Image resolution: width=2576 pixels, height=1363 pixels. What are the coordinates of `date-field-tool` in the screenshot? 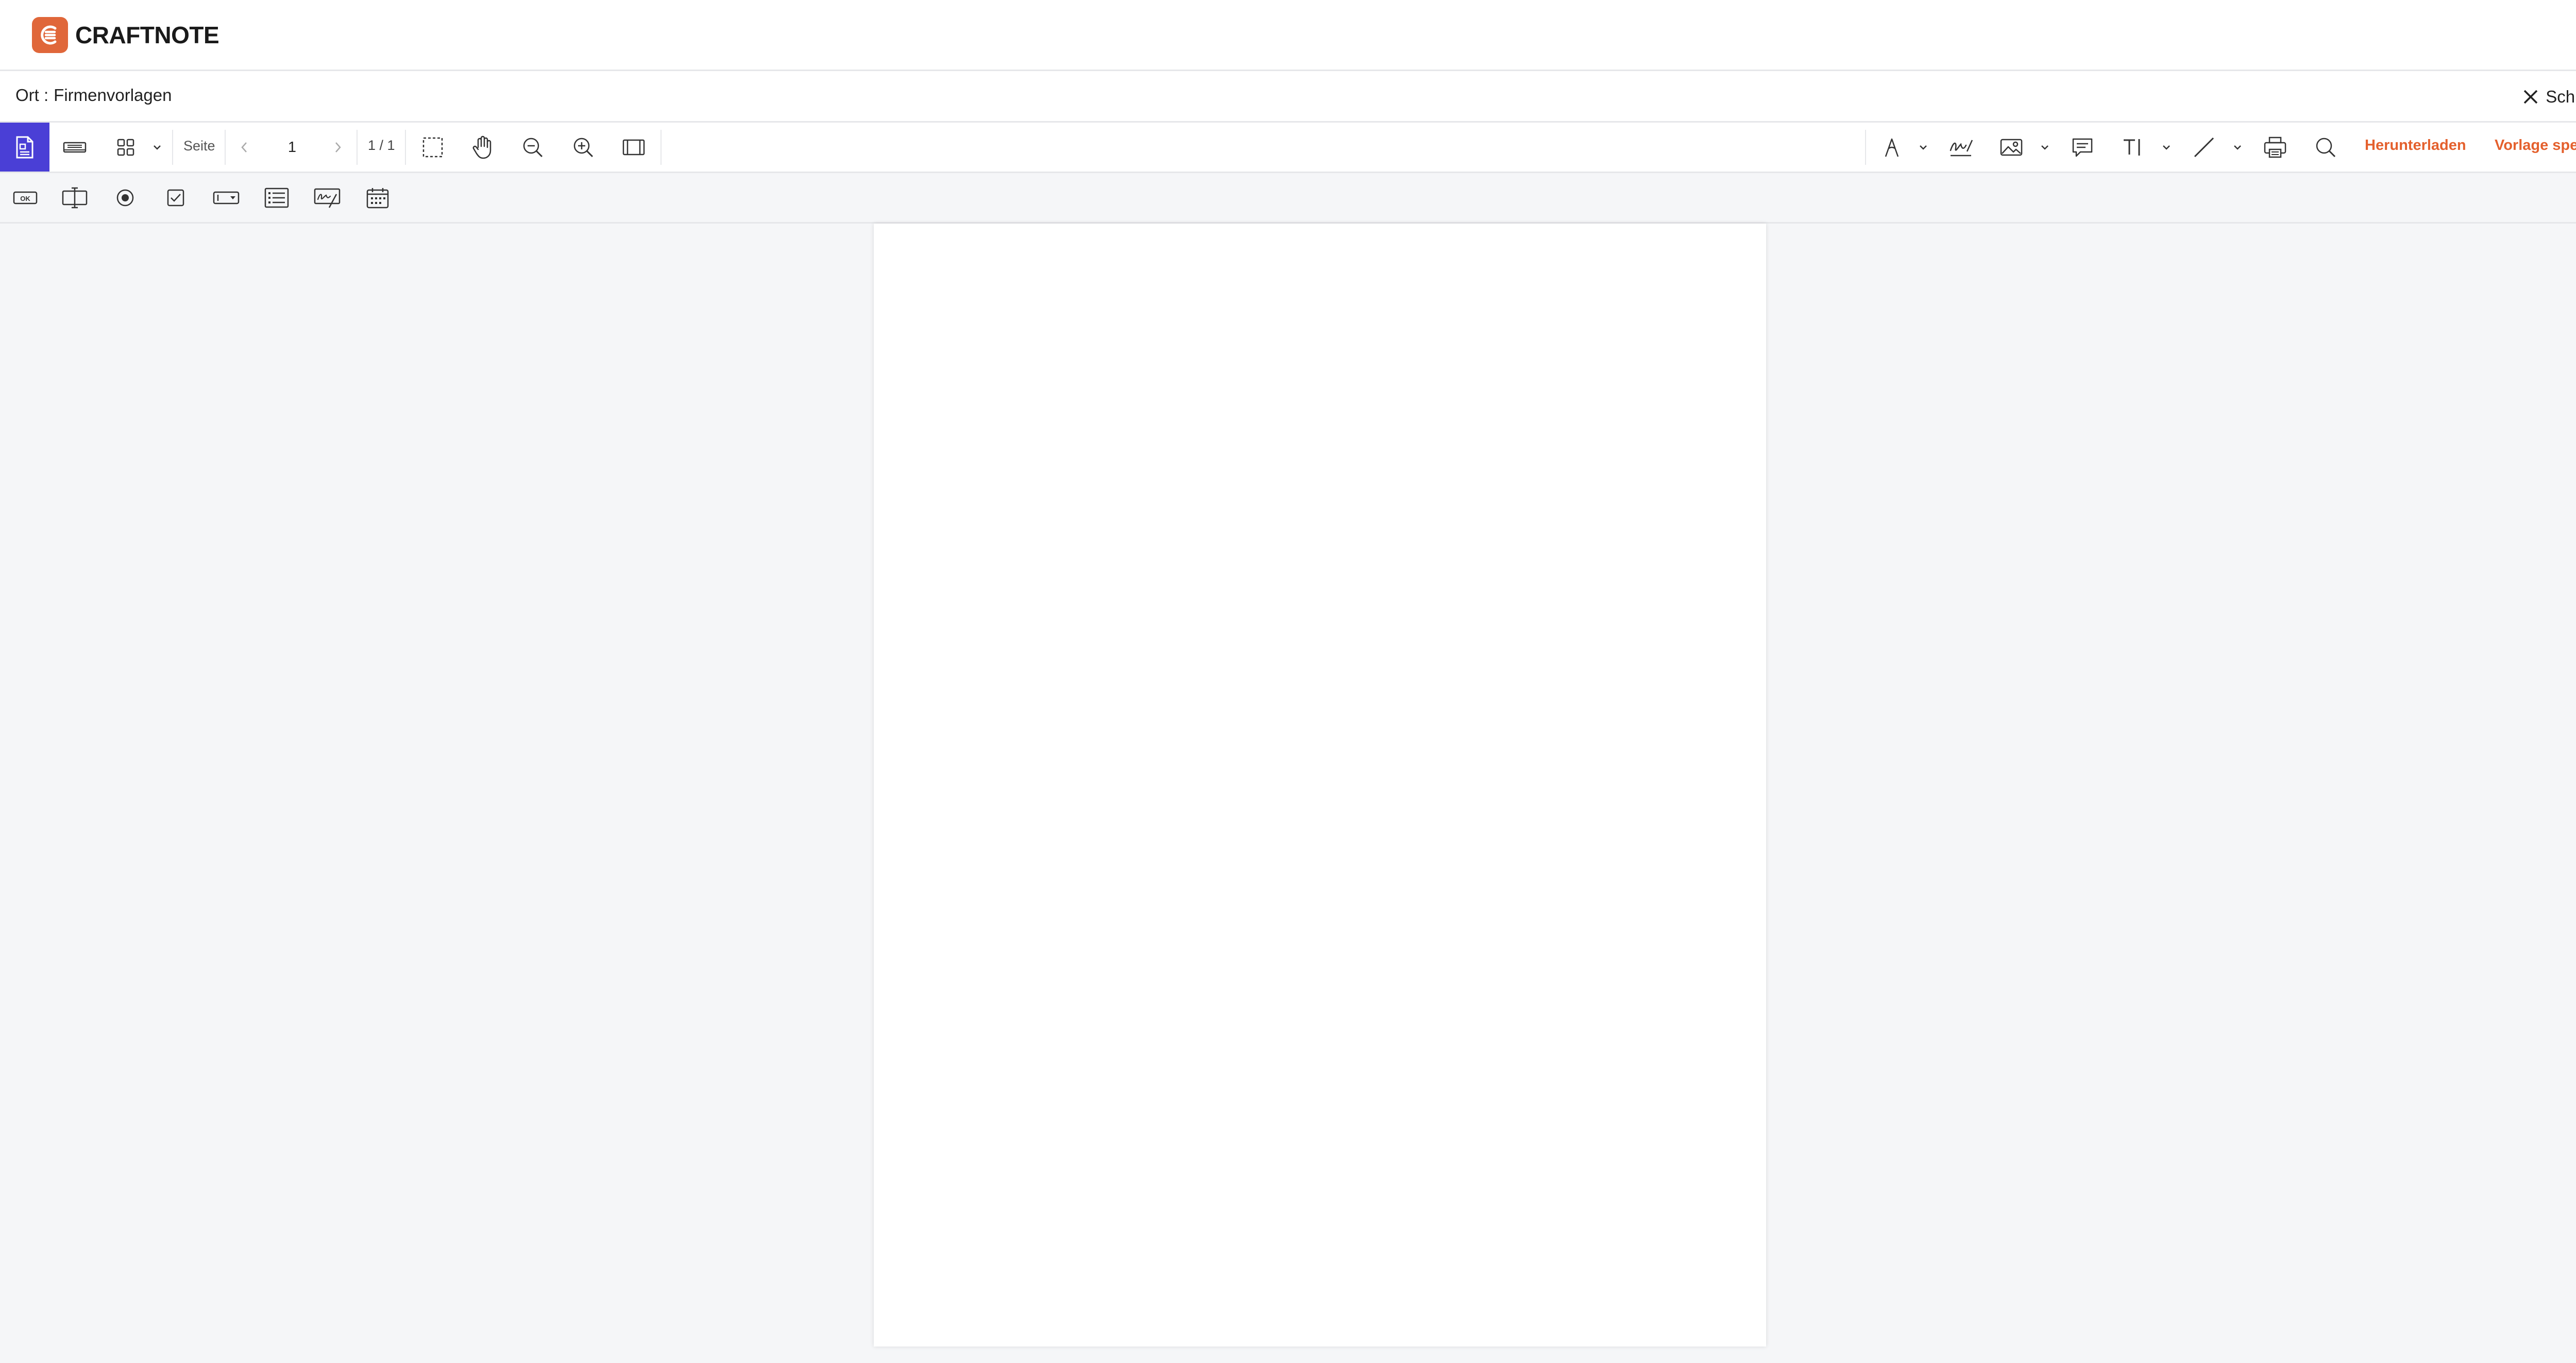 It's located at (378, 197).